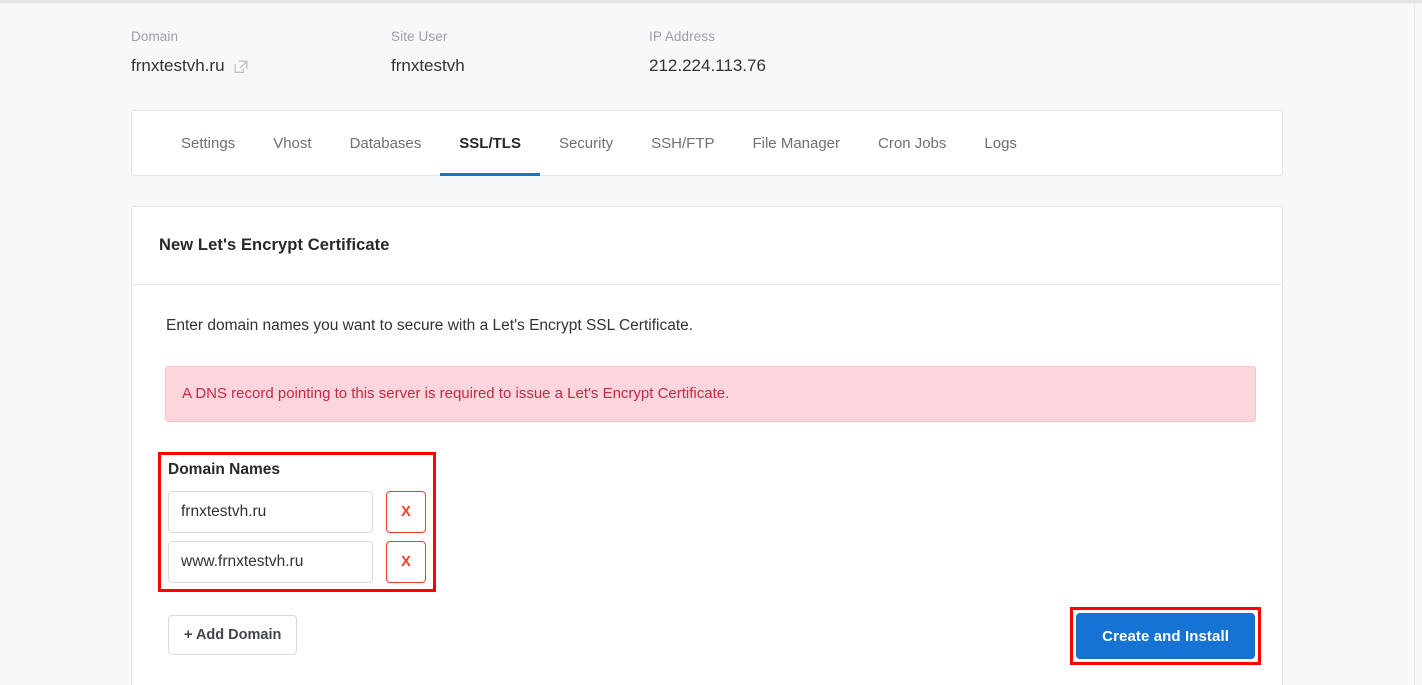 This screenshot has height=685, width=1422. I want to click on page-scrollbar, so click(1418, 344).